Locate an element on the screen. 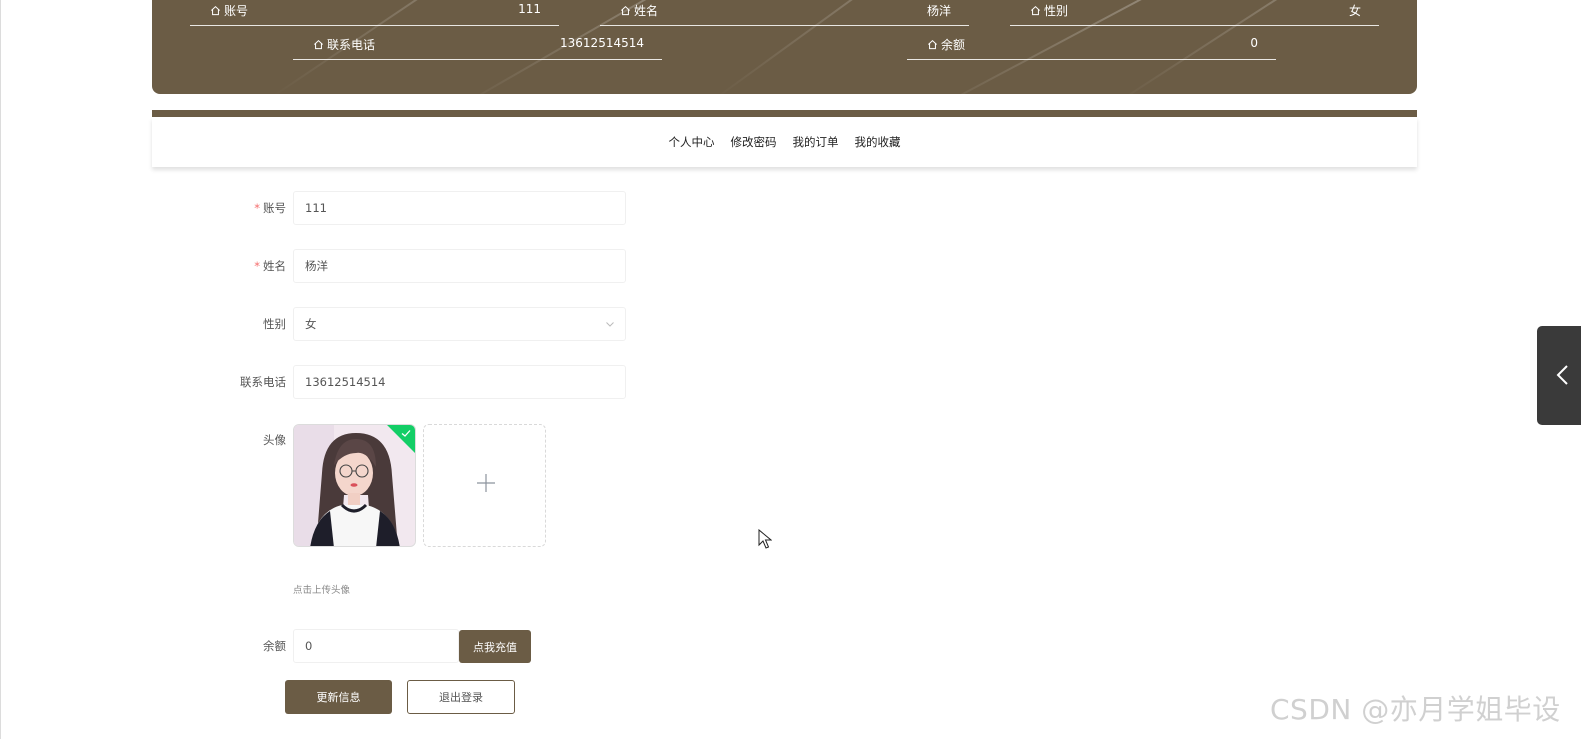 This screenshot has width=1581, height=739. account-label-text: 账号 is located at coordinates (274, 208).